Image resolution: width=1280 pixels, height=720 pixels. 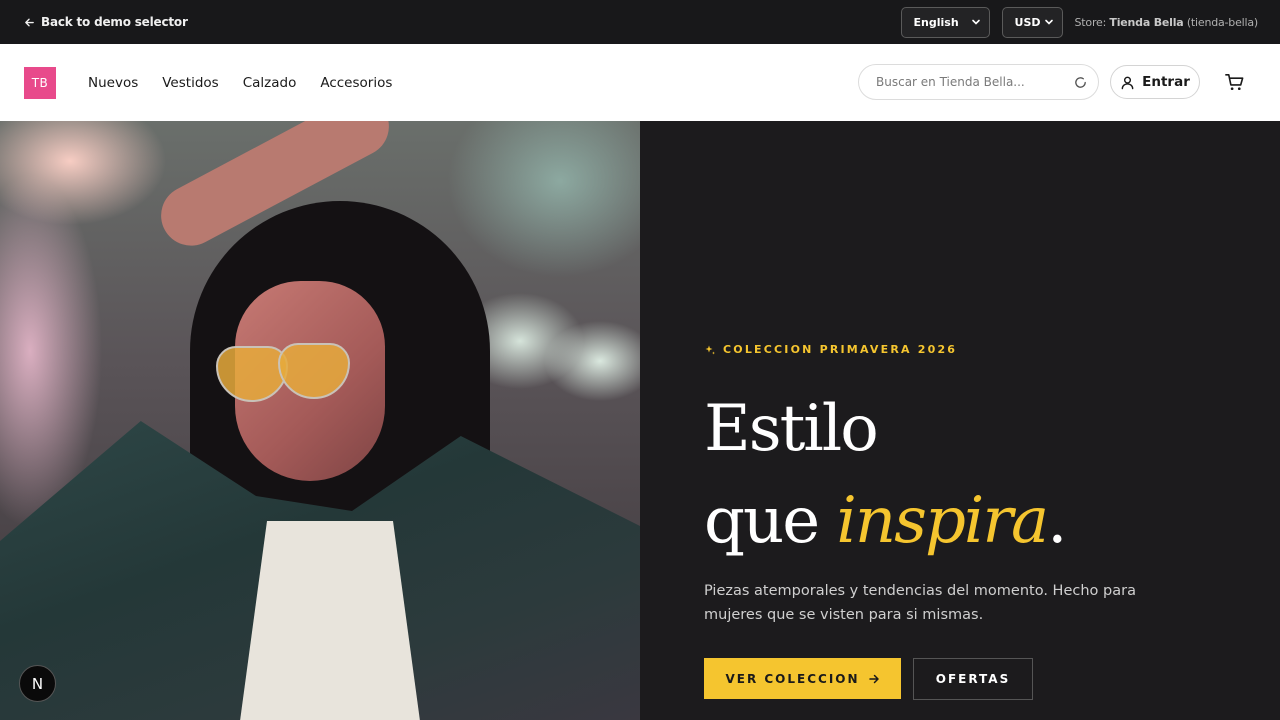 What do you see at coordinates (1027, 22) in the screenshot?
I see `currency-value: USD` at bounding box center [1027, 22].